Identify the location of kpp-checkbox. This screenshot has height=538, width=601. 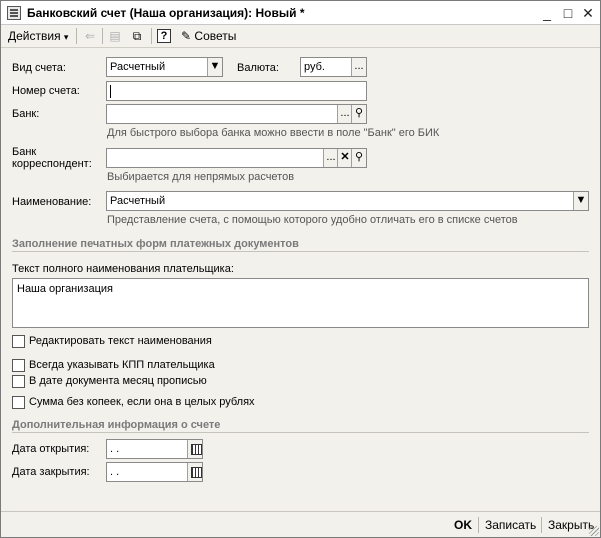
(18, 365).